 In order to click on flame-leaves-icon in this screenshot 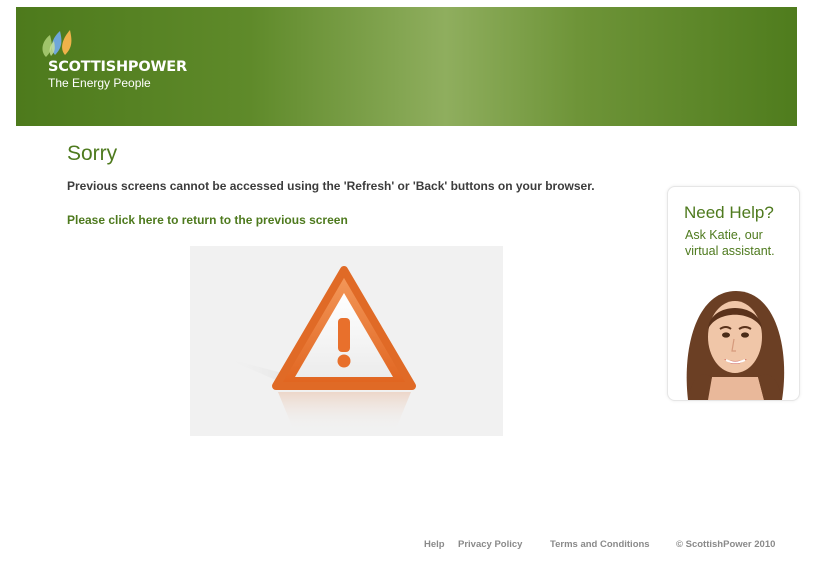, I will do `click(57, 43)`.